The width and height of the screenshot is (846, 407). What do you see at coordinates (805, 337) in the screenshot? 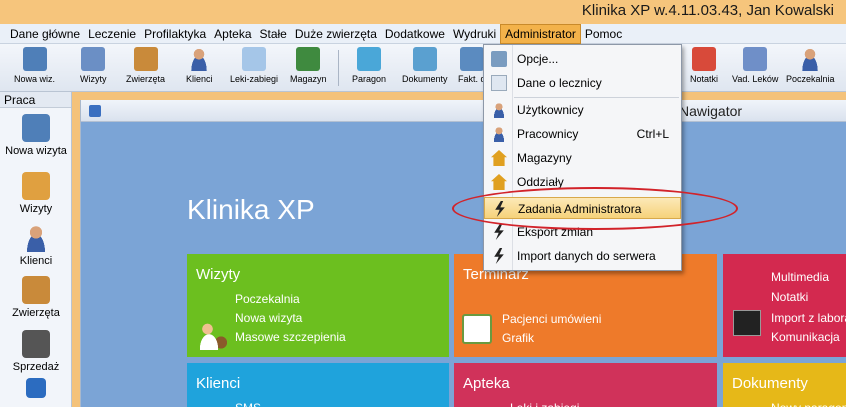
I see `tile-link: Komunikacja` at bounding box center [805, 337].